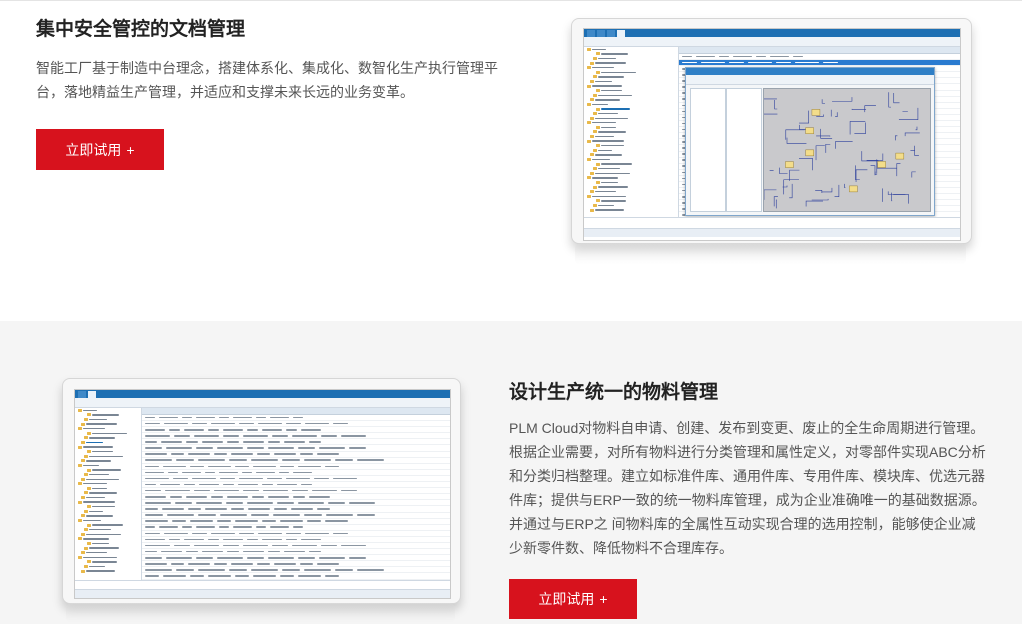 This screenshot has width=1022, height=624. I want to click on properties-panel, so click(744, 150).